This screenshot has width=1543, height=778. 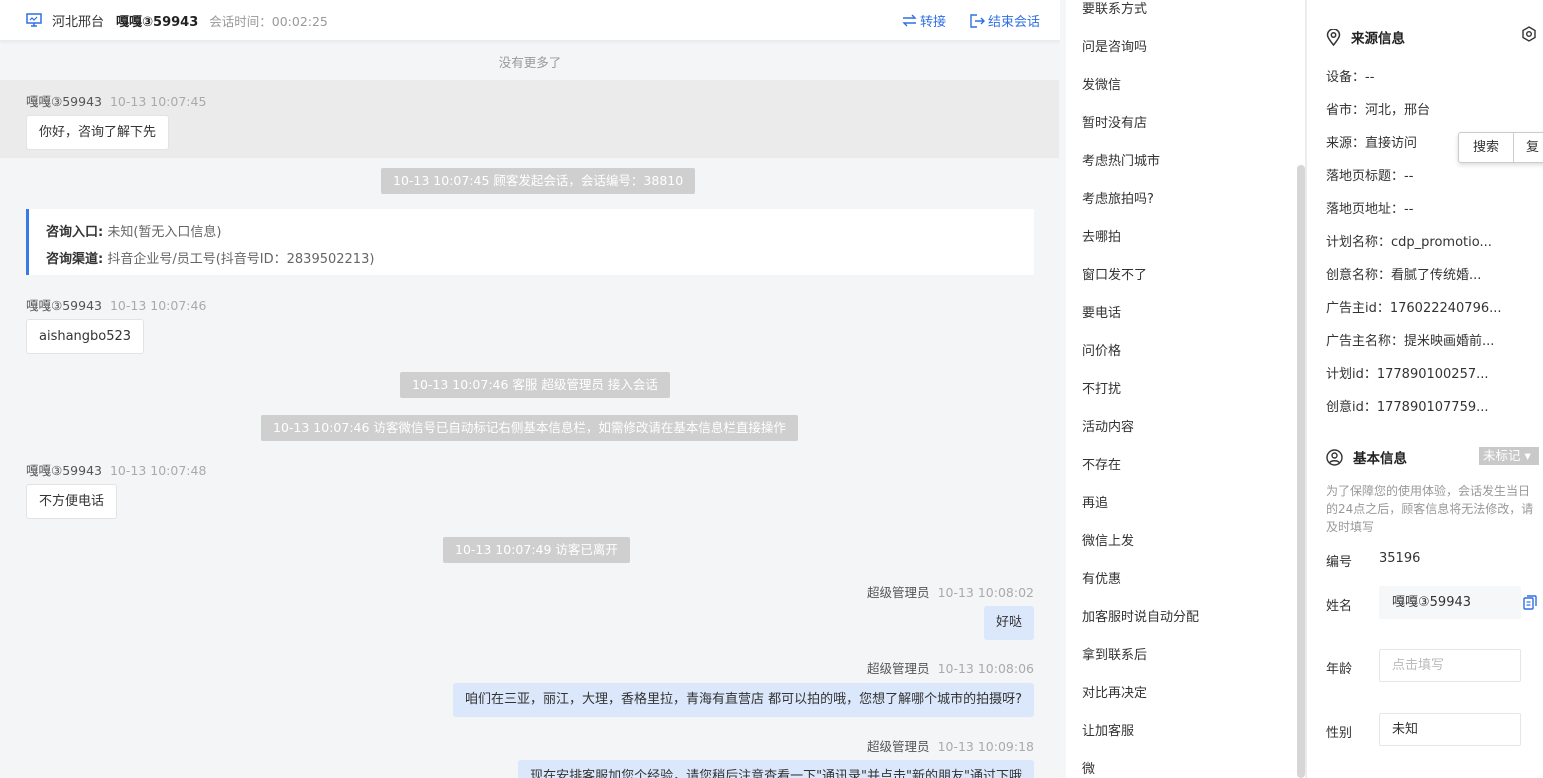 I want to click on location-pin-icon, so click(x=1333, y=37).